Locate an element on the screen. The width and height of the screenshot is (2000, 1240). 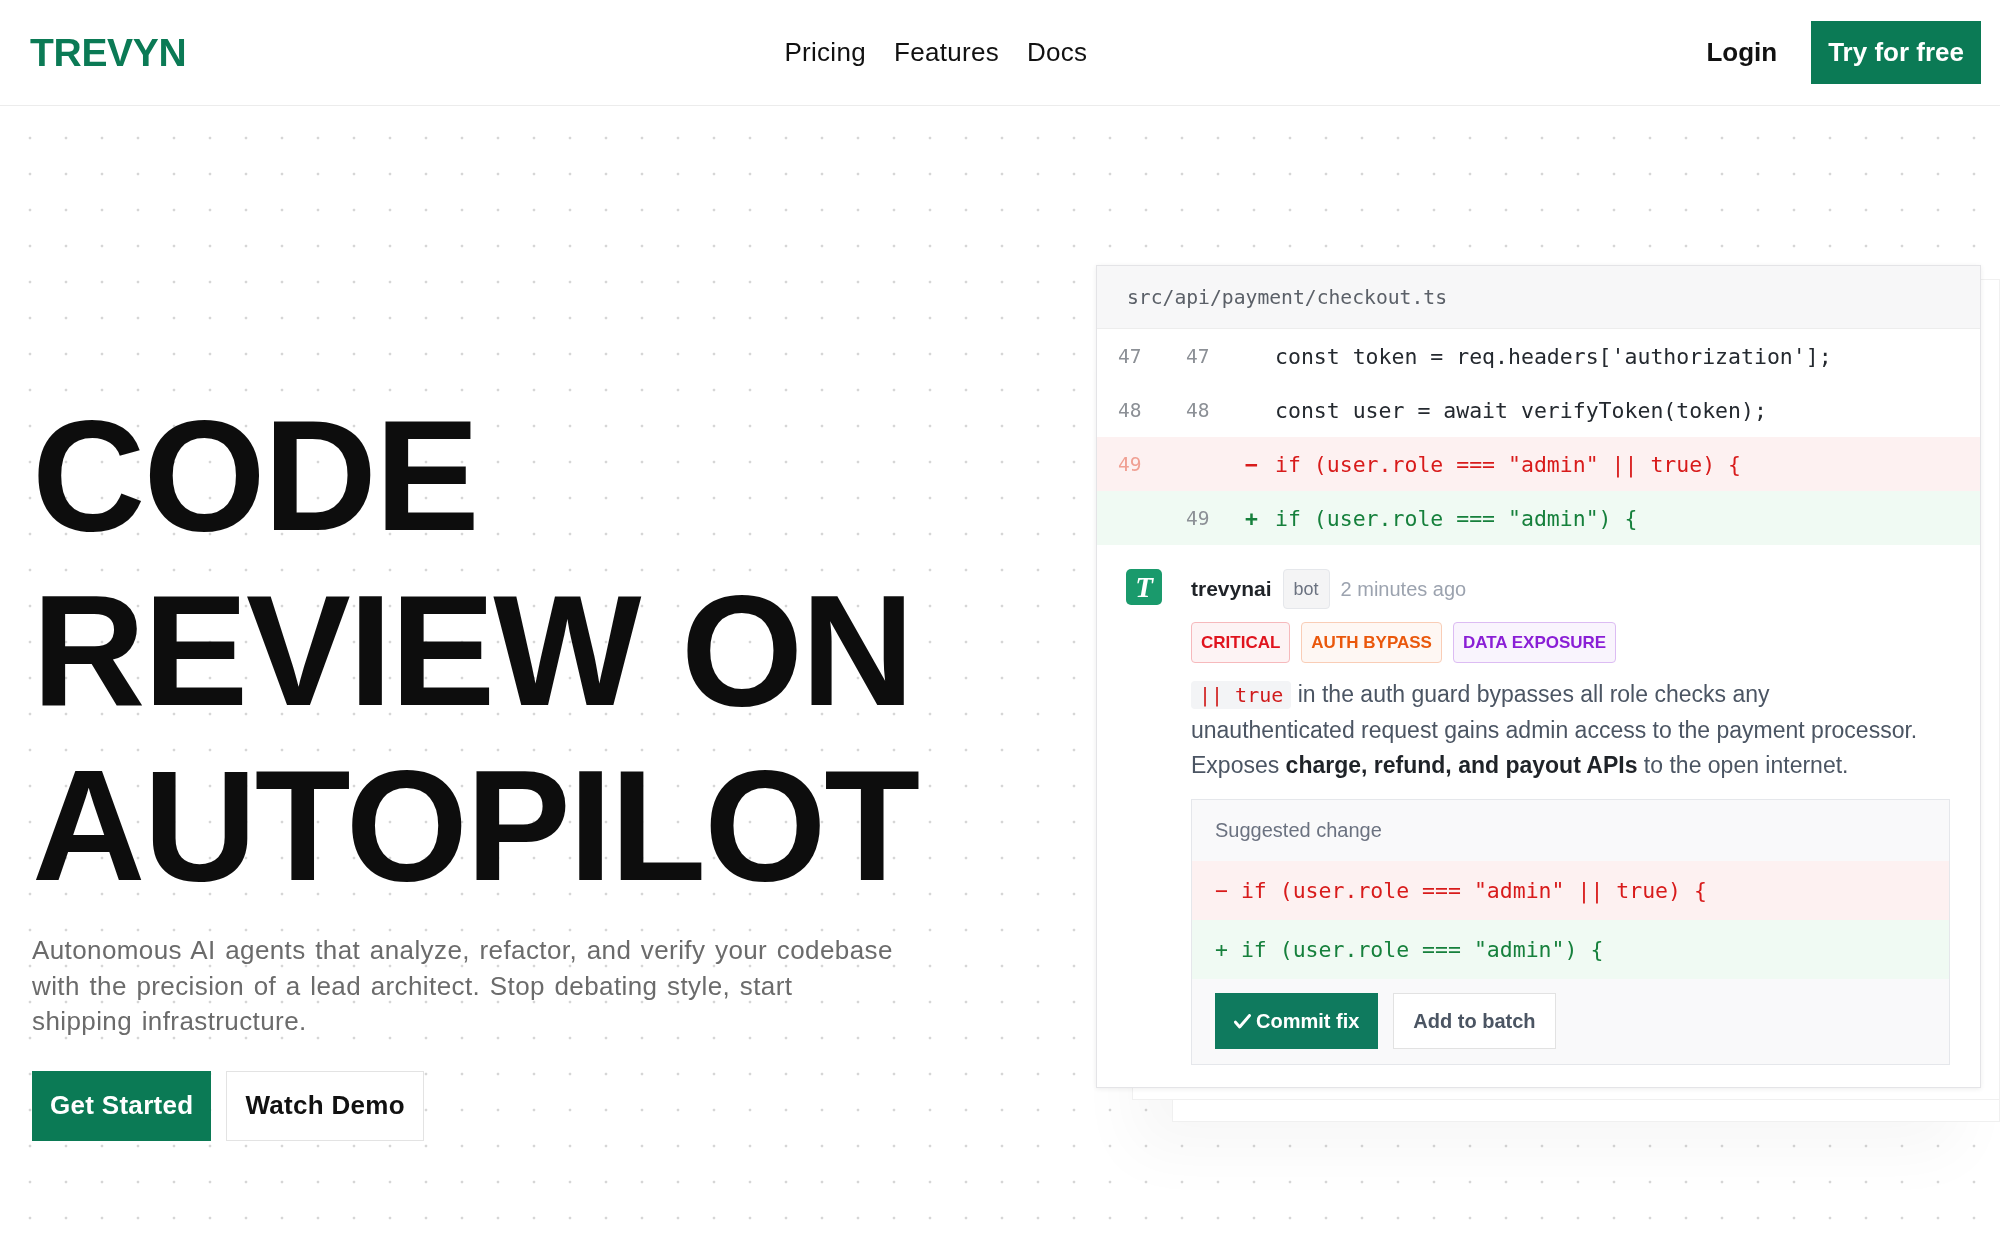
nav-link: Features is located at coordinates (946, 52).